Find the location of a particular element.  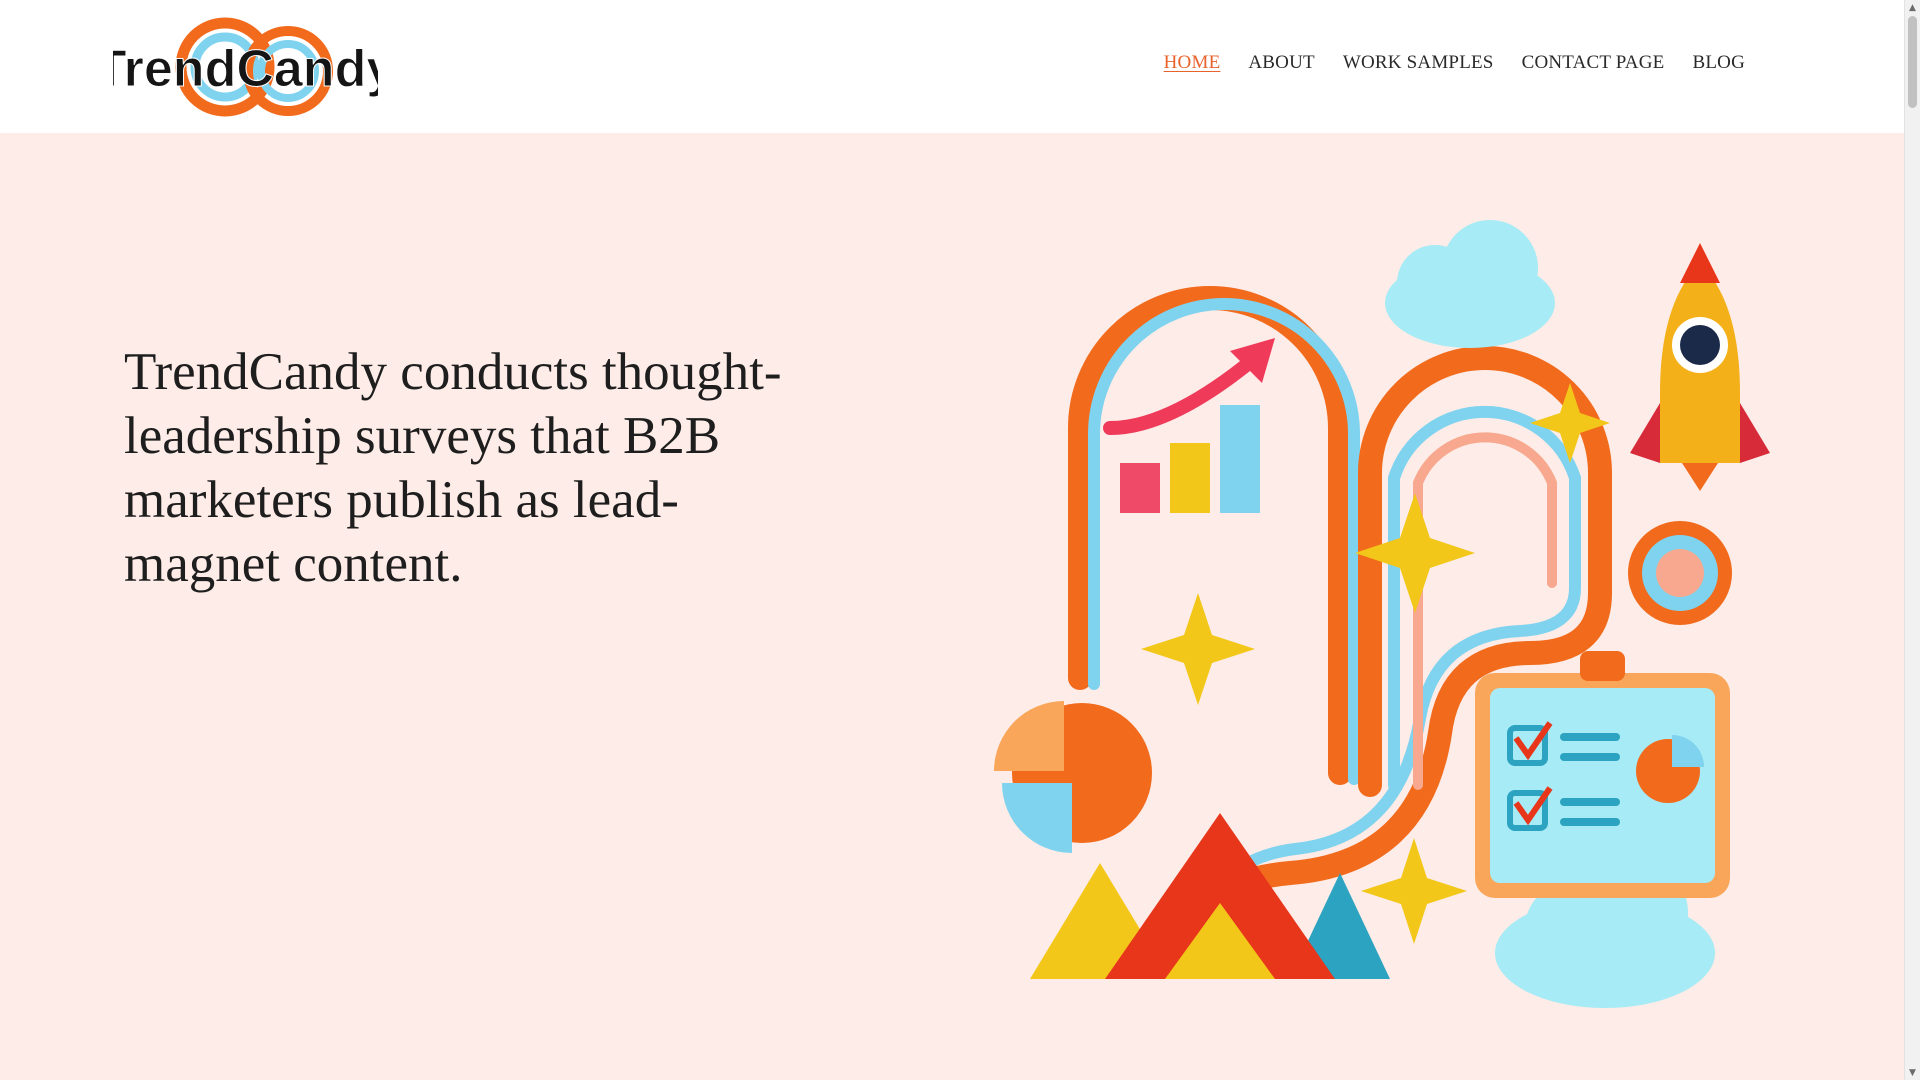

nav-work-samples: WORK SAMPLES is located at coordinates (1418, 63).